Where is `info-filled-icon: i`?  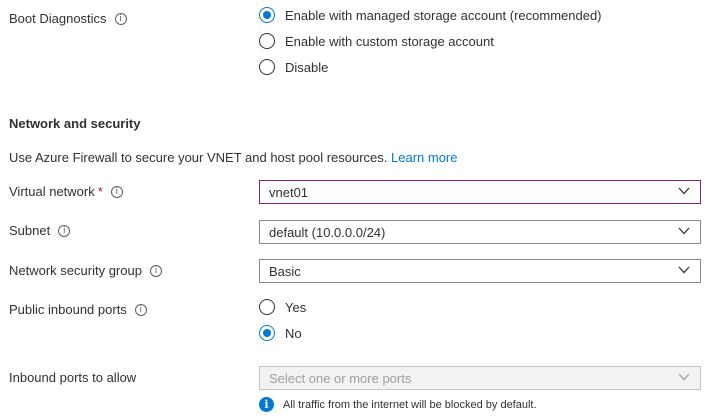
info-filled-icon: i is located at coordinates (266, 404).